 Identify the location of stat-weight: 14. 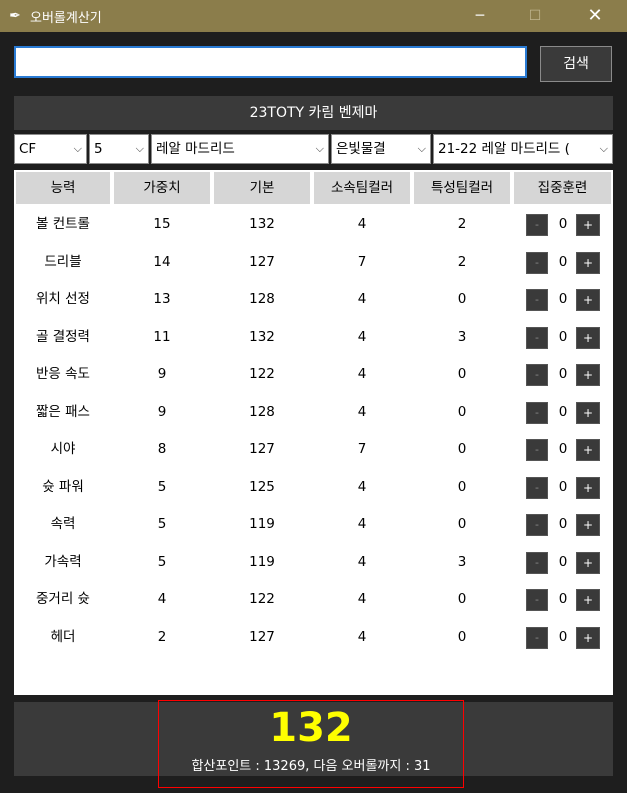
(162, 261).